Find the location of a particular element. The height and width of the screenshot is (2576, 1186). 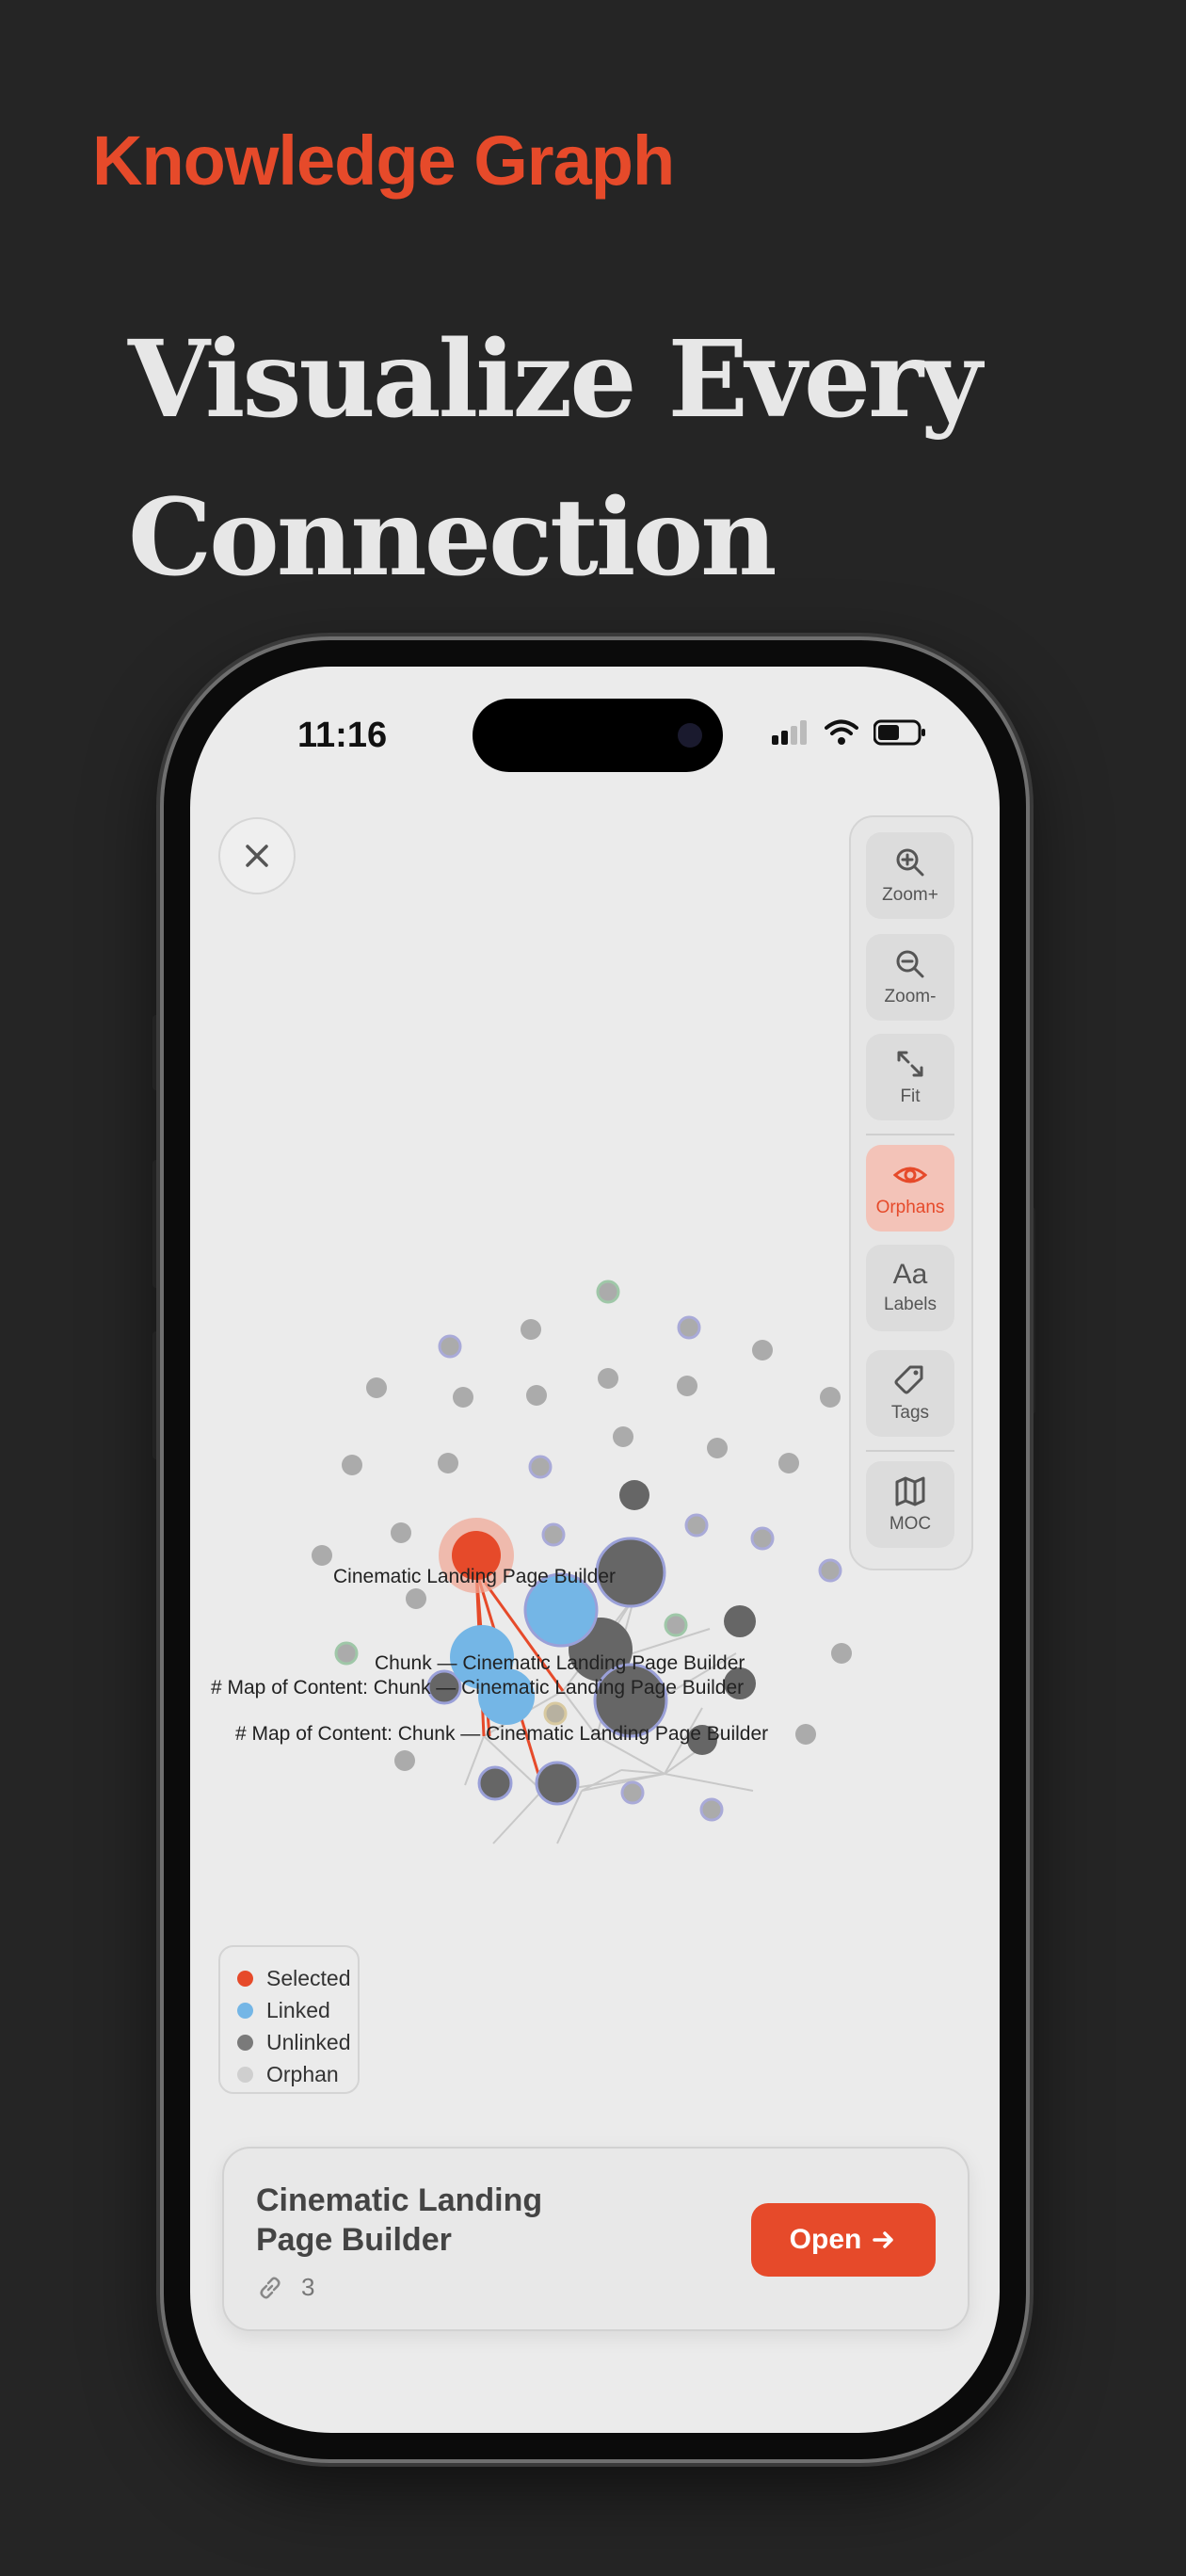

tag-icon is located at coordinates (908, 1379).